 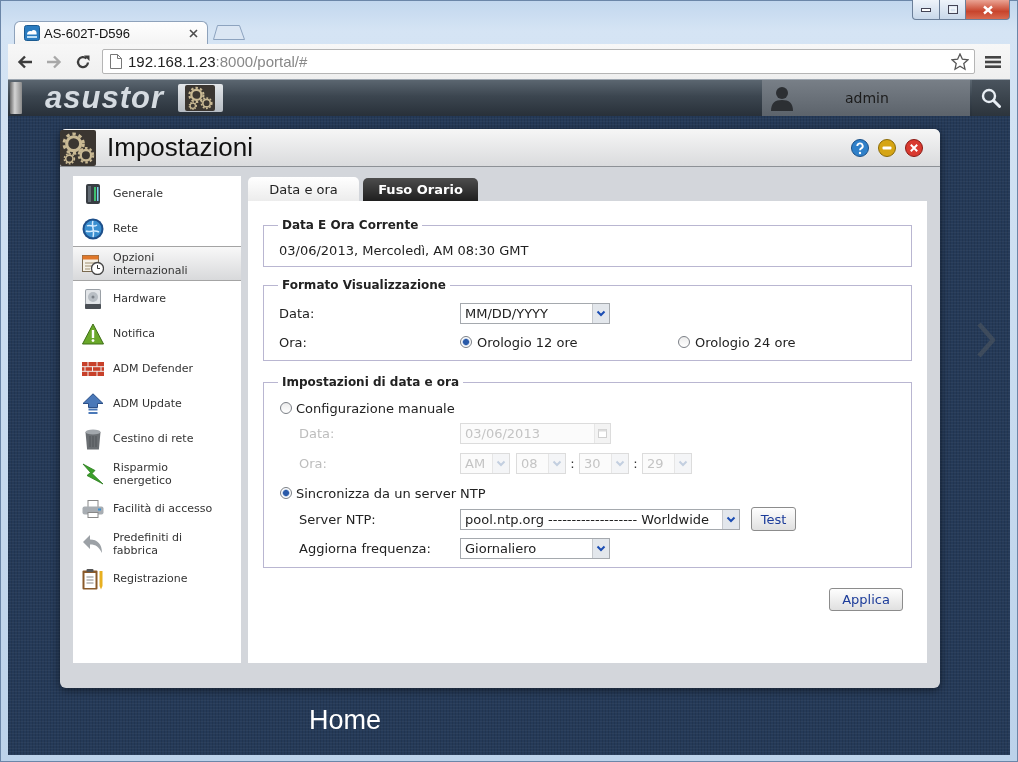 What do you see at coordinates (782, 98) in the screenshot?
I see `person-icon` at bounding box center [782, 98].